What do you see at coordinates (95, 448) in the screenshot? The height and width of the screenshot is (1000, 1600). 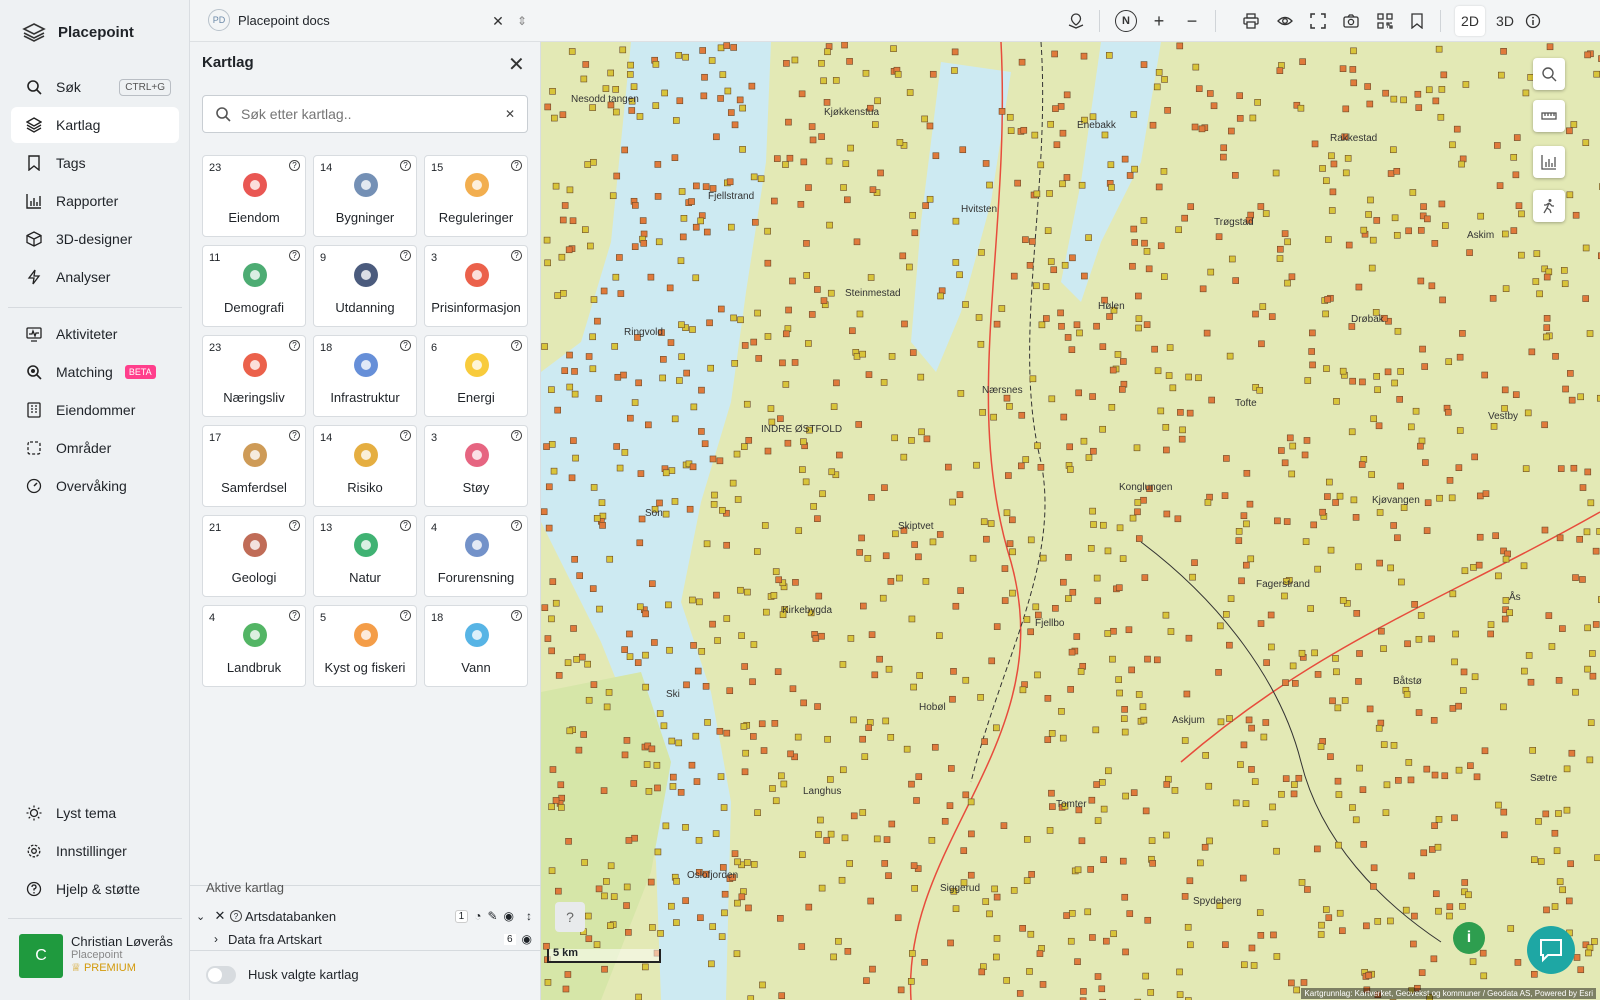 I see `sidebar-item-omrader: Områder` at bounding box center [95, 448].